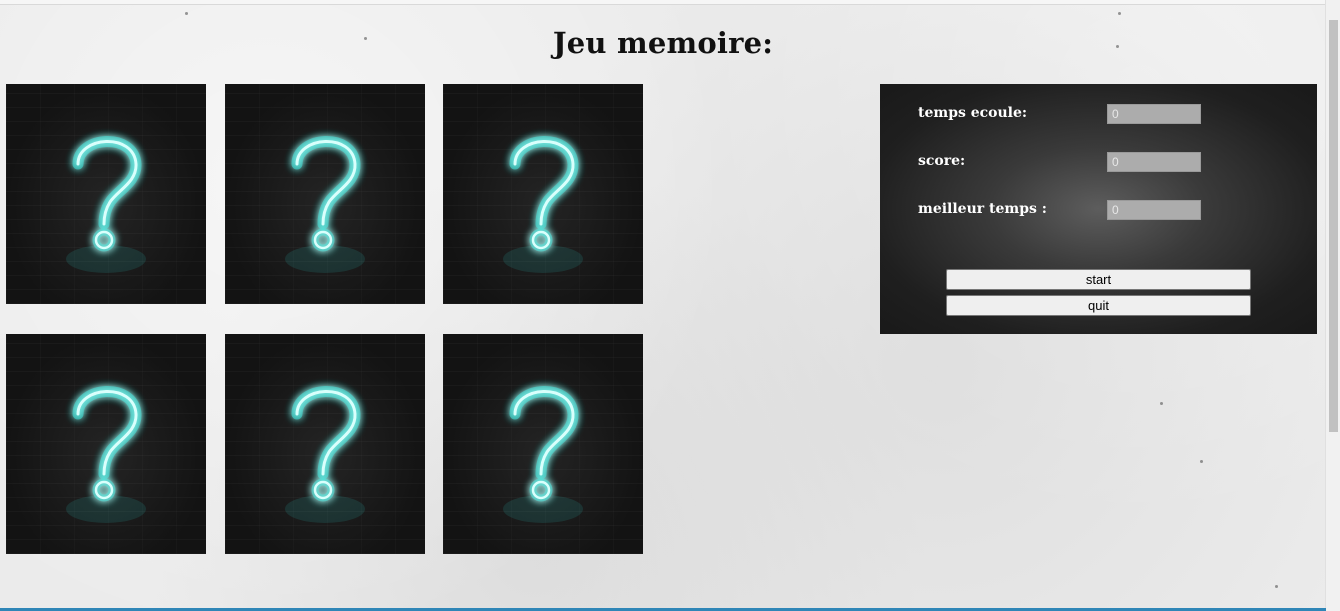 The width and height of the screenshot is (1340, 611). I want to click on page-top-border, so click(663, 2).